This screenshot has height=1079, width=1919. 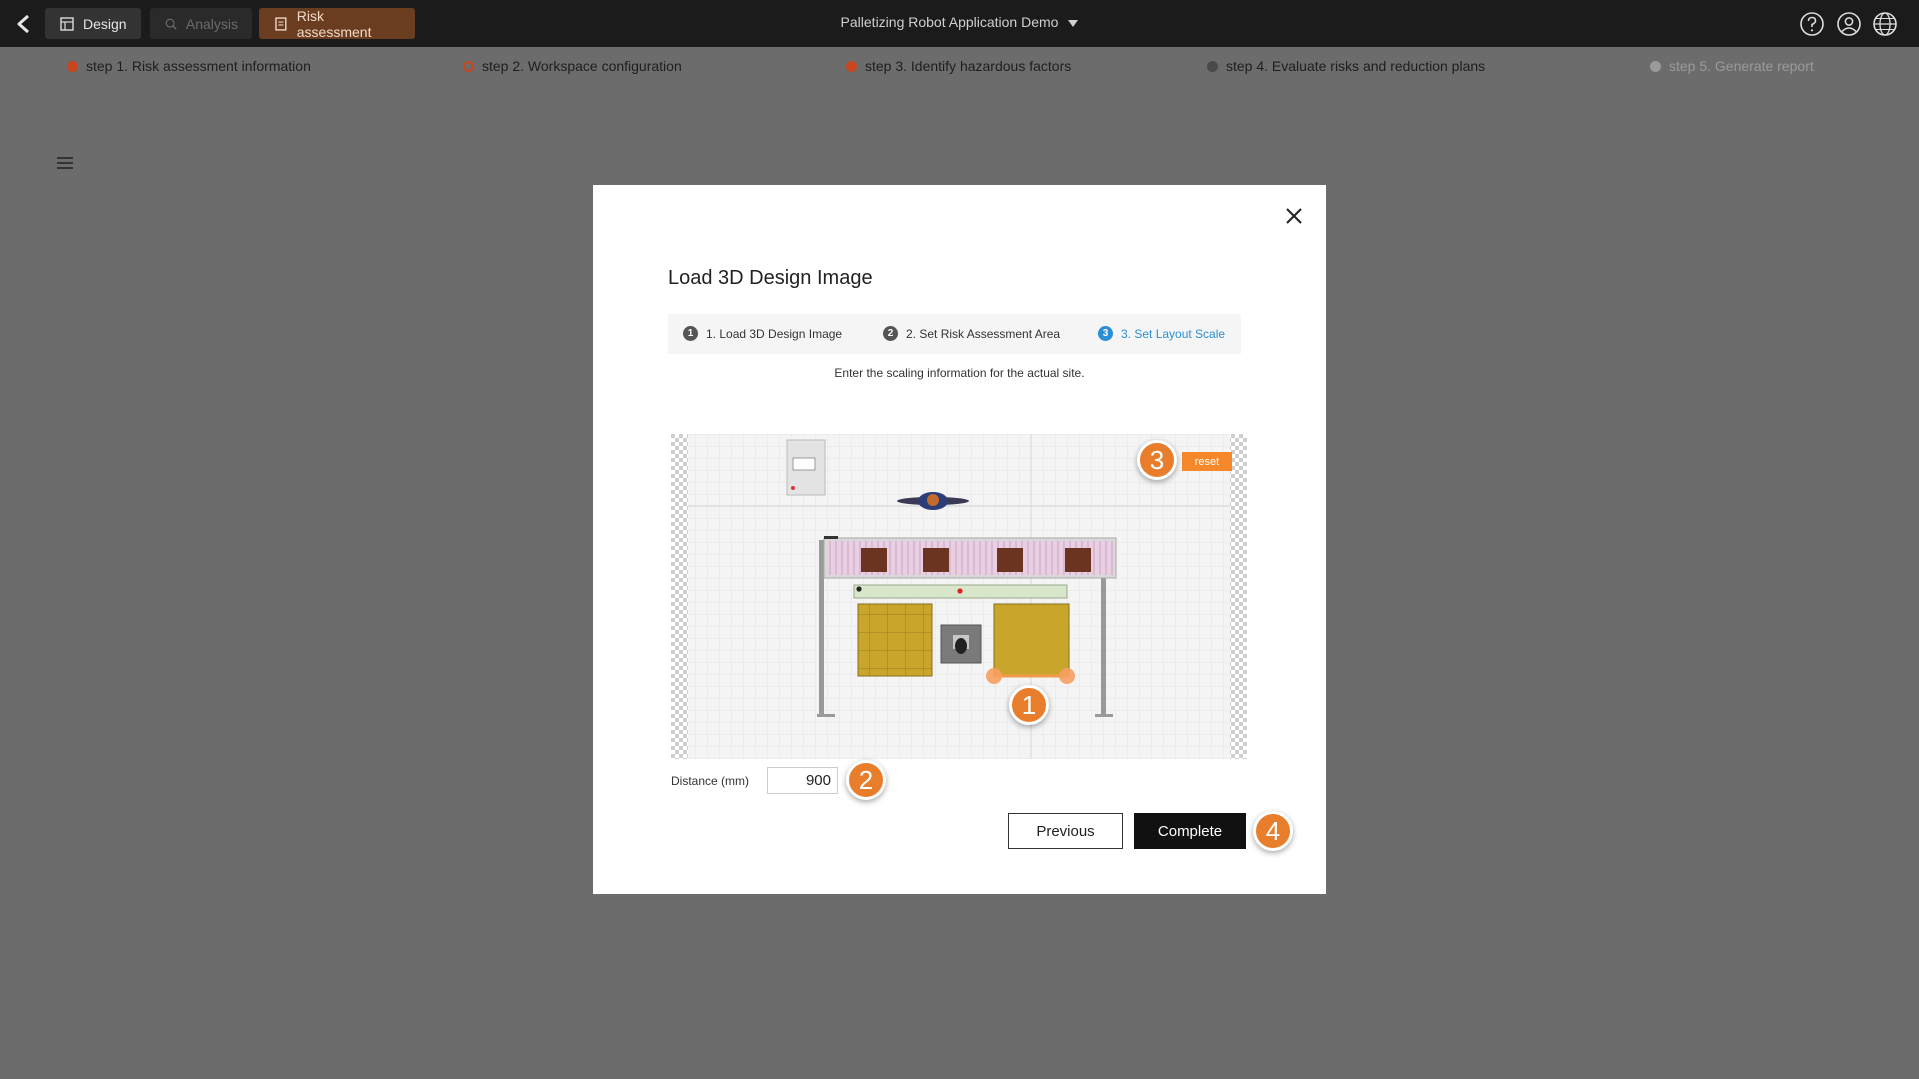 What do you see at coordinates (65, 163) in the screenshot?
I see `hamburger-menu-icon` at bounding box center [65, 163].